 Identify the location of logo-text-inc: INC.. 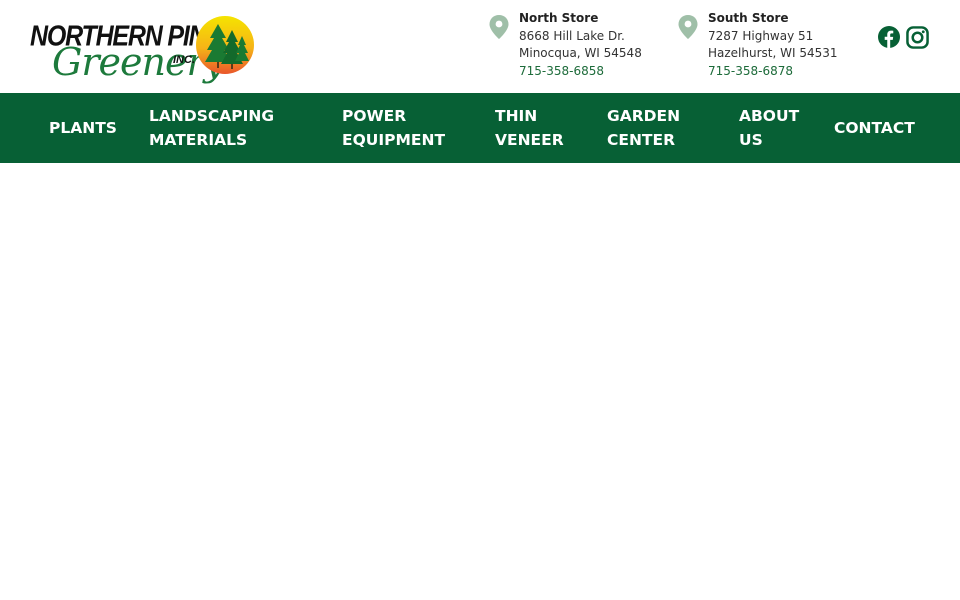
(184, 60).